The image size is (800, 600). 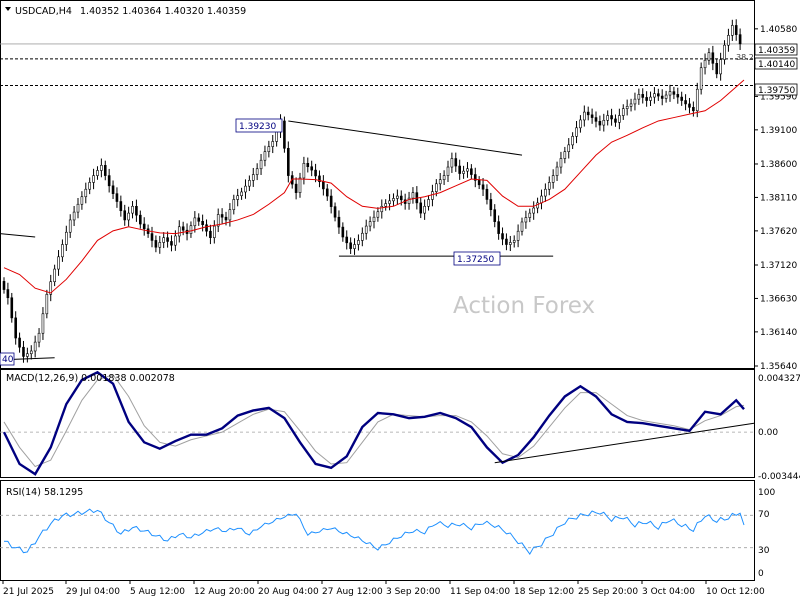 What do you see at coordinates (544, 592) in the screenshot?
I see `time-tick-label: 18 Sep 12:00` at bounding box center [544, 592].